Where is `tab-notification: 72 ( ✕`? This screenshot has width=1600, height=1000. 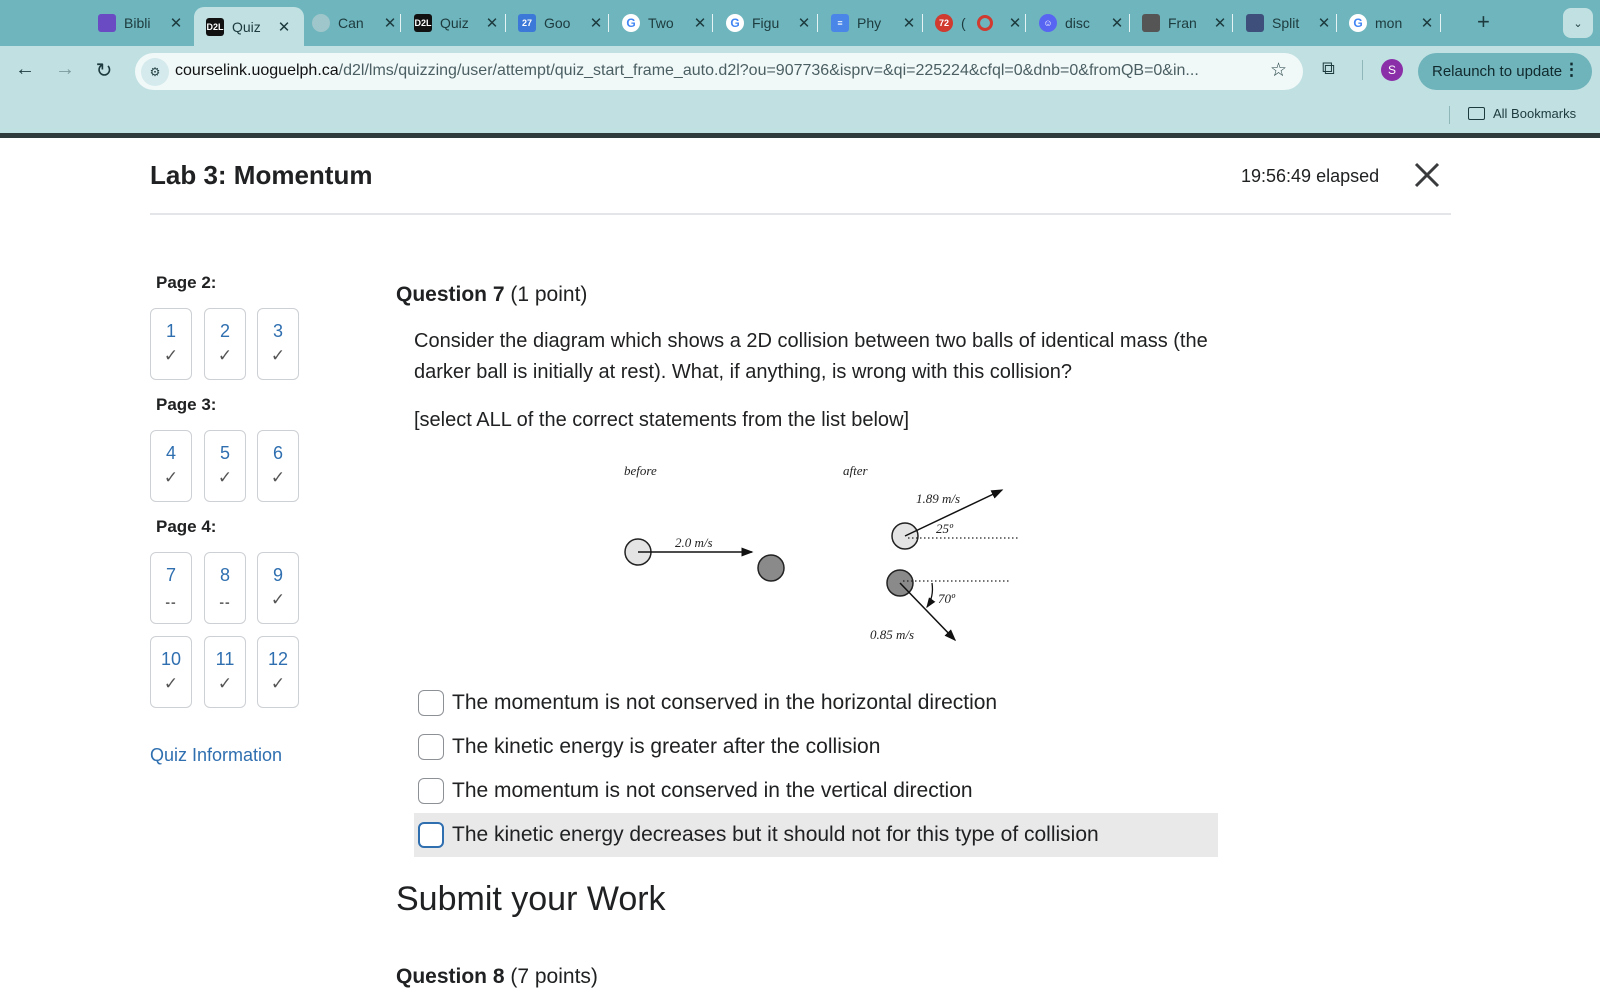 tab-notification: 72 ( ✕ is located at coordinates (979, 23).